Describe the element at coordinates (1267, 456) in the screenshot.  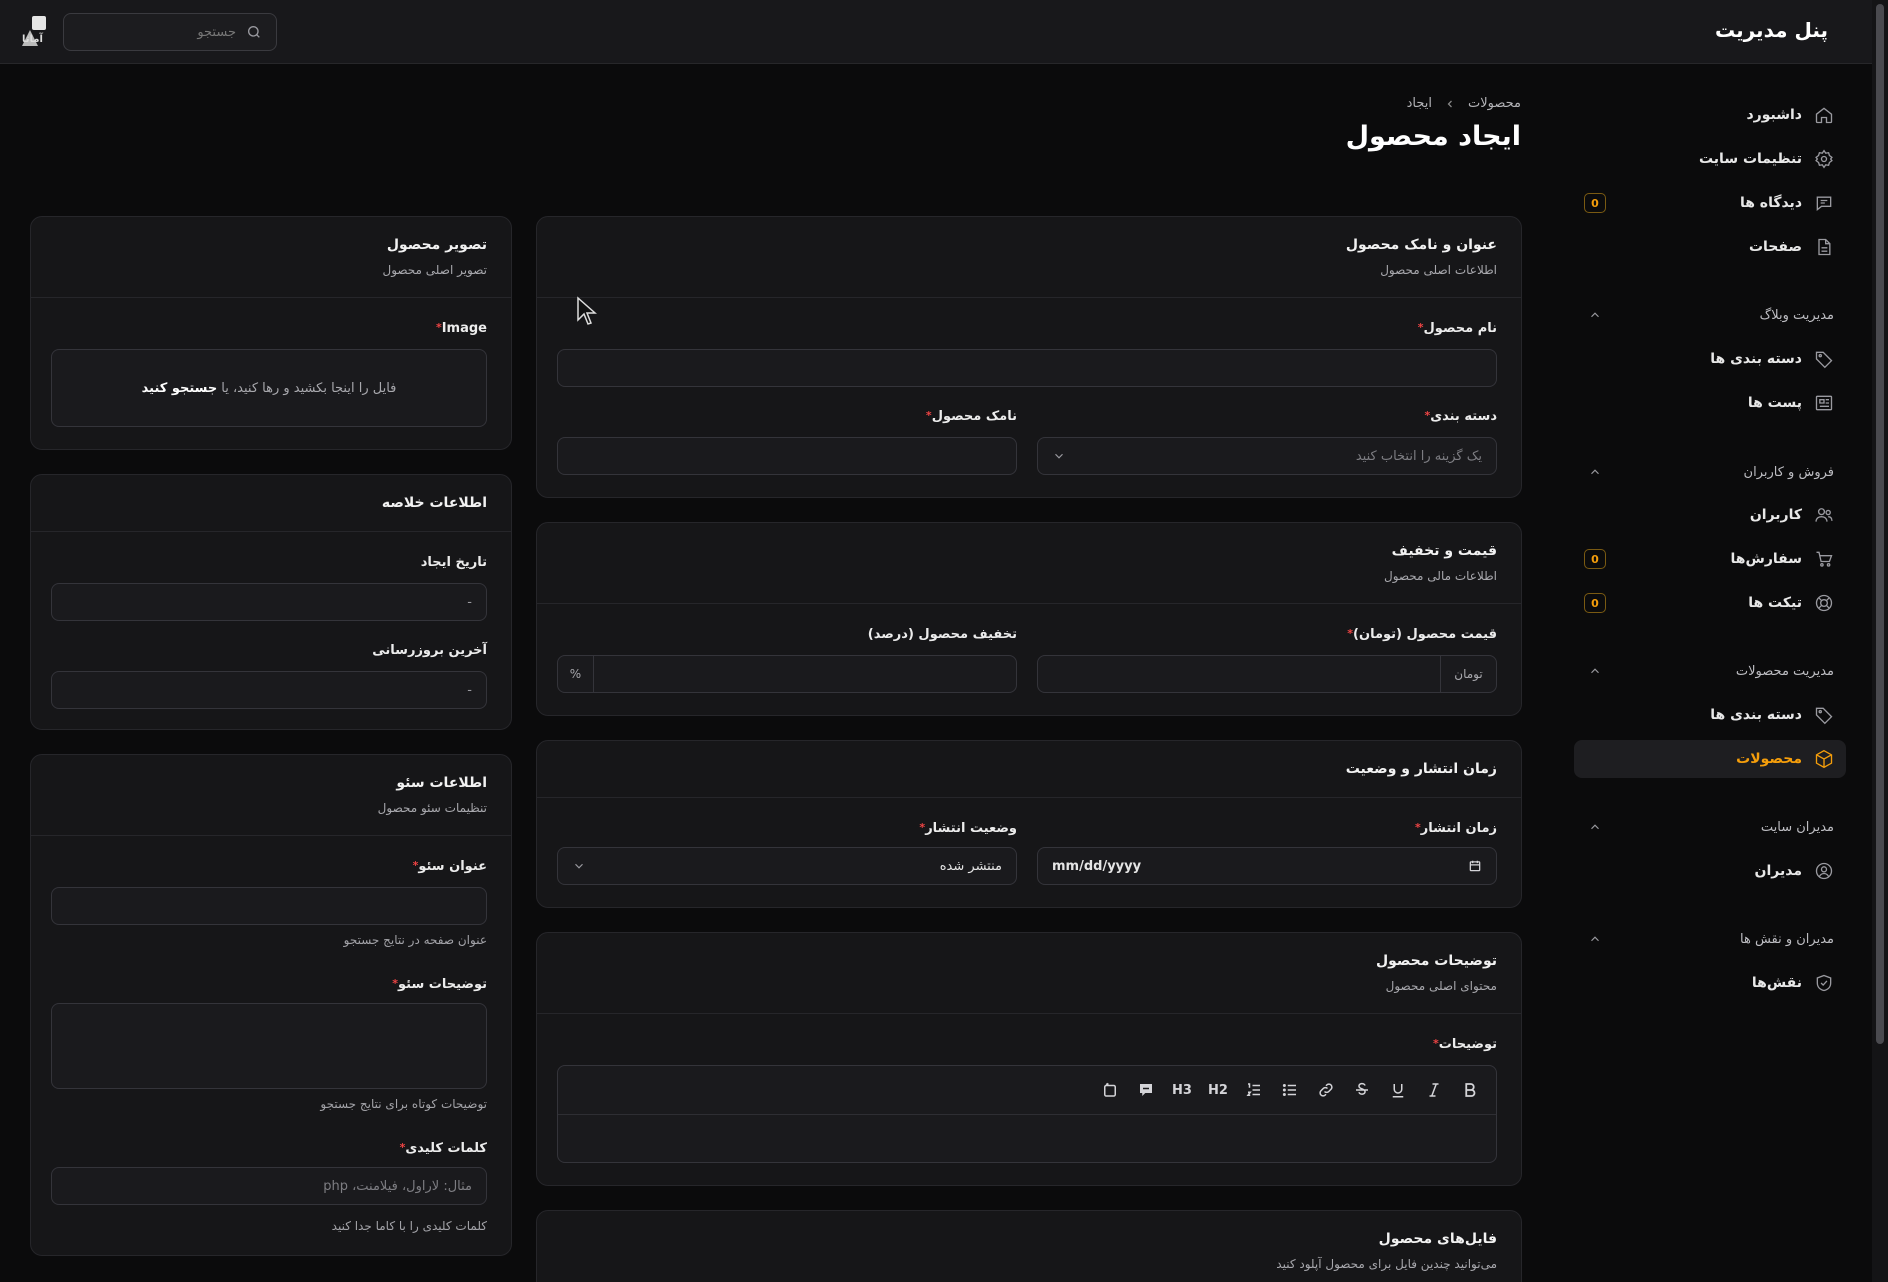
I see `category-select: یک گزینه را انتخاب کنید` at that location.